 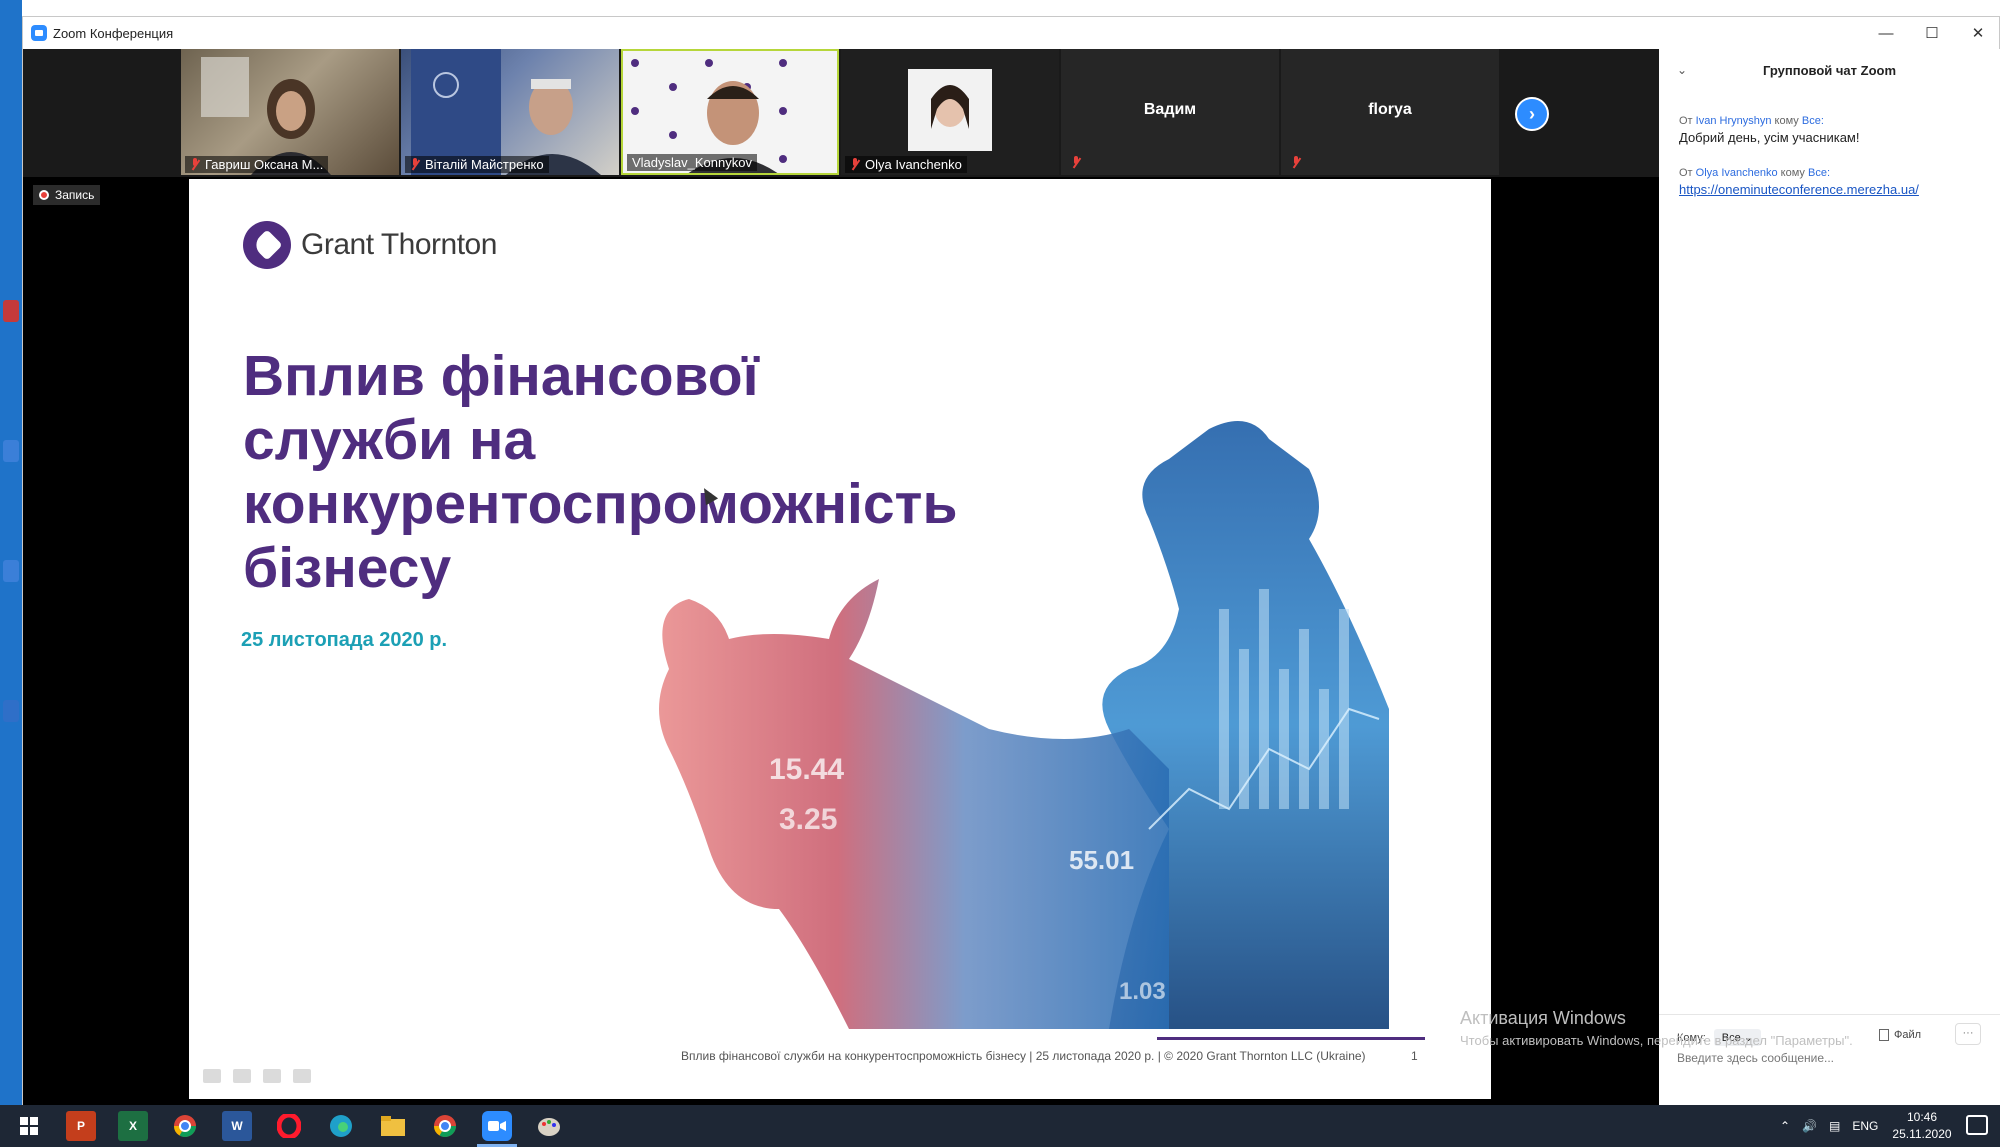 I want to click on participant-tile: florya, so click(x=1390, y=112).